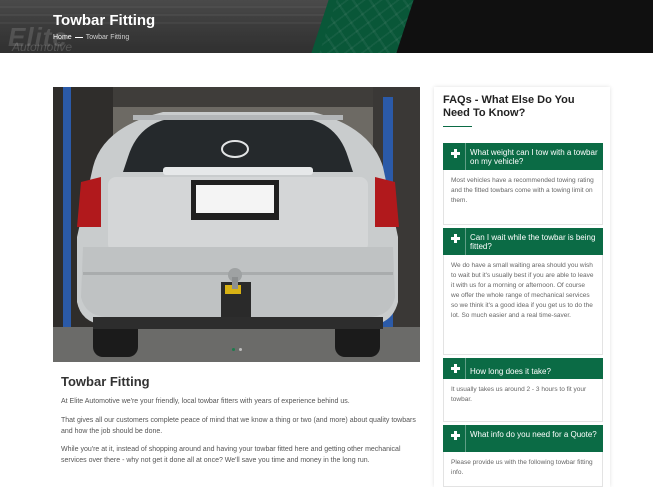 The height and width of the screenshot is (487, 653). What do you see at coordinates (62, 37) in the screenshot?
I see `breadcrumb-home-link: Home` at bounding box center [62, 37].